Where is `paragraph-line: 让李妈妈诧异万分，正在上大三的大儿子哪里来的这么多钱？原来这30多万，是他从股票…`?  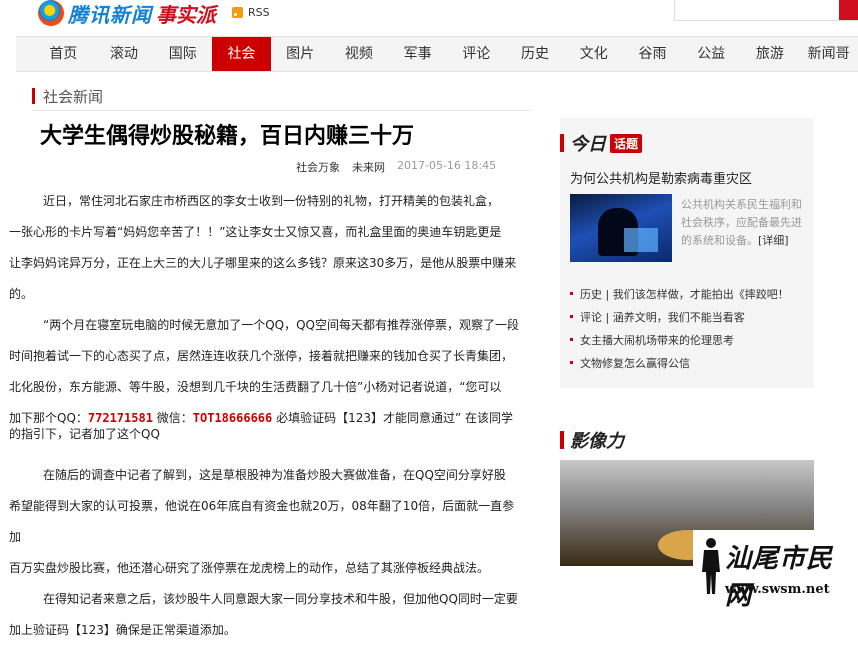
paragraph-line: 让李妈妈诧异万分，正在上大三的大儿子哪里来的这么多钱？原来这30多万，是他从股票… is located at coordinates (263, 263).